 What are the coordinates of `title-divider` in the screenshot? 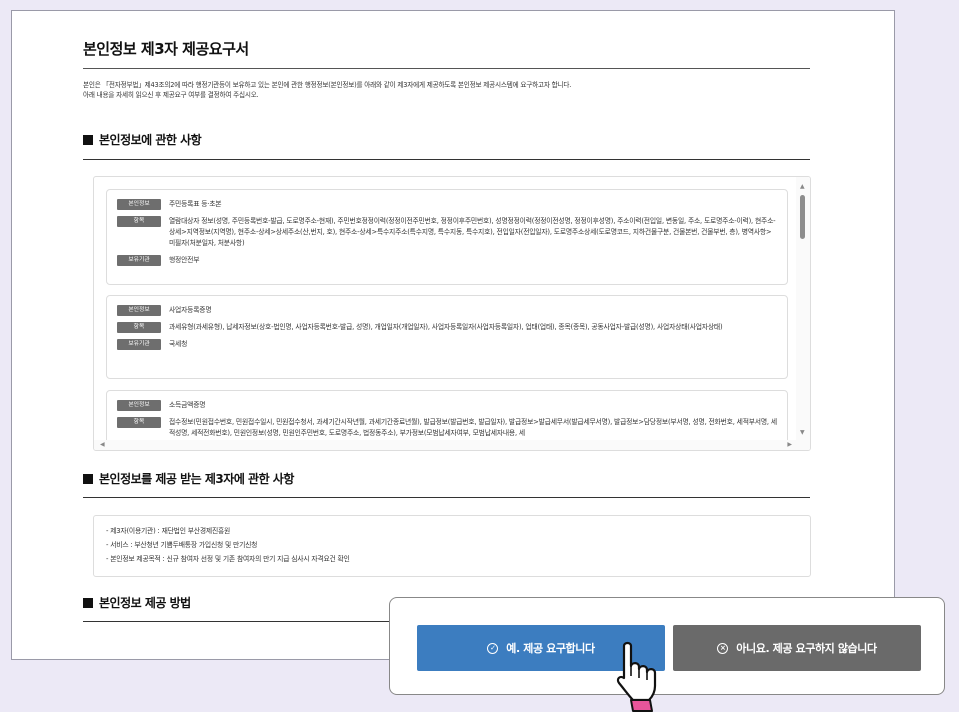 It's located at (446, 68).